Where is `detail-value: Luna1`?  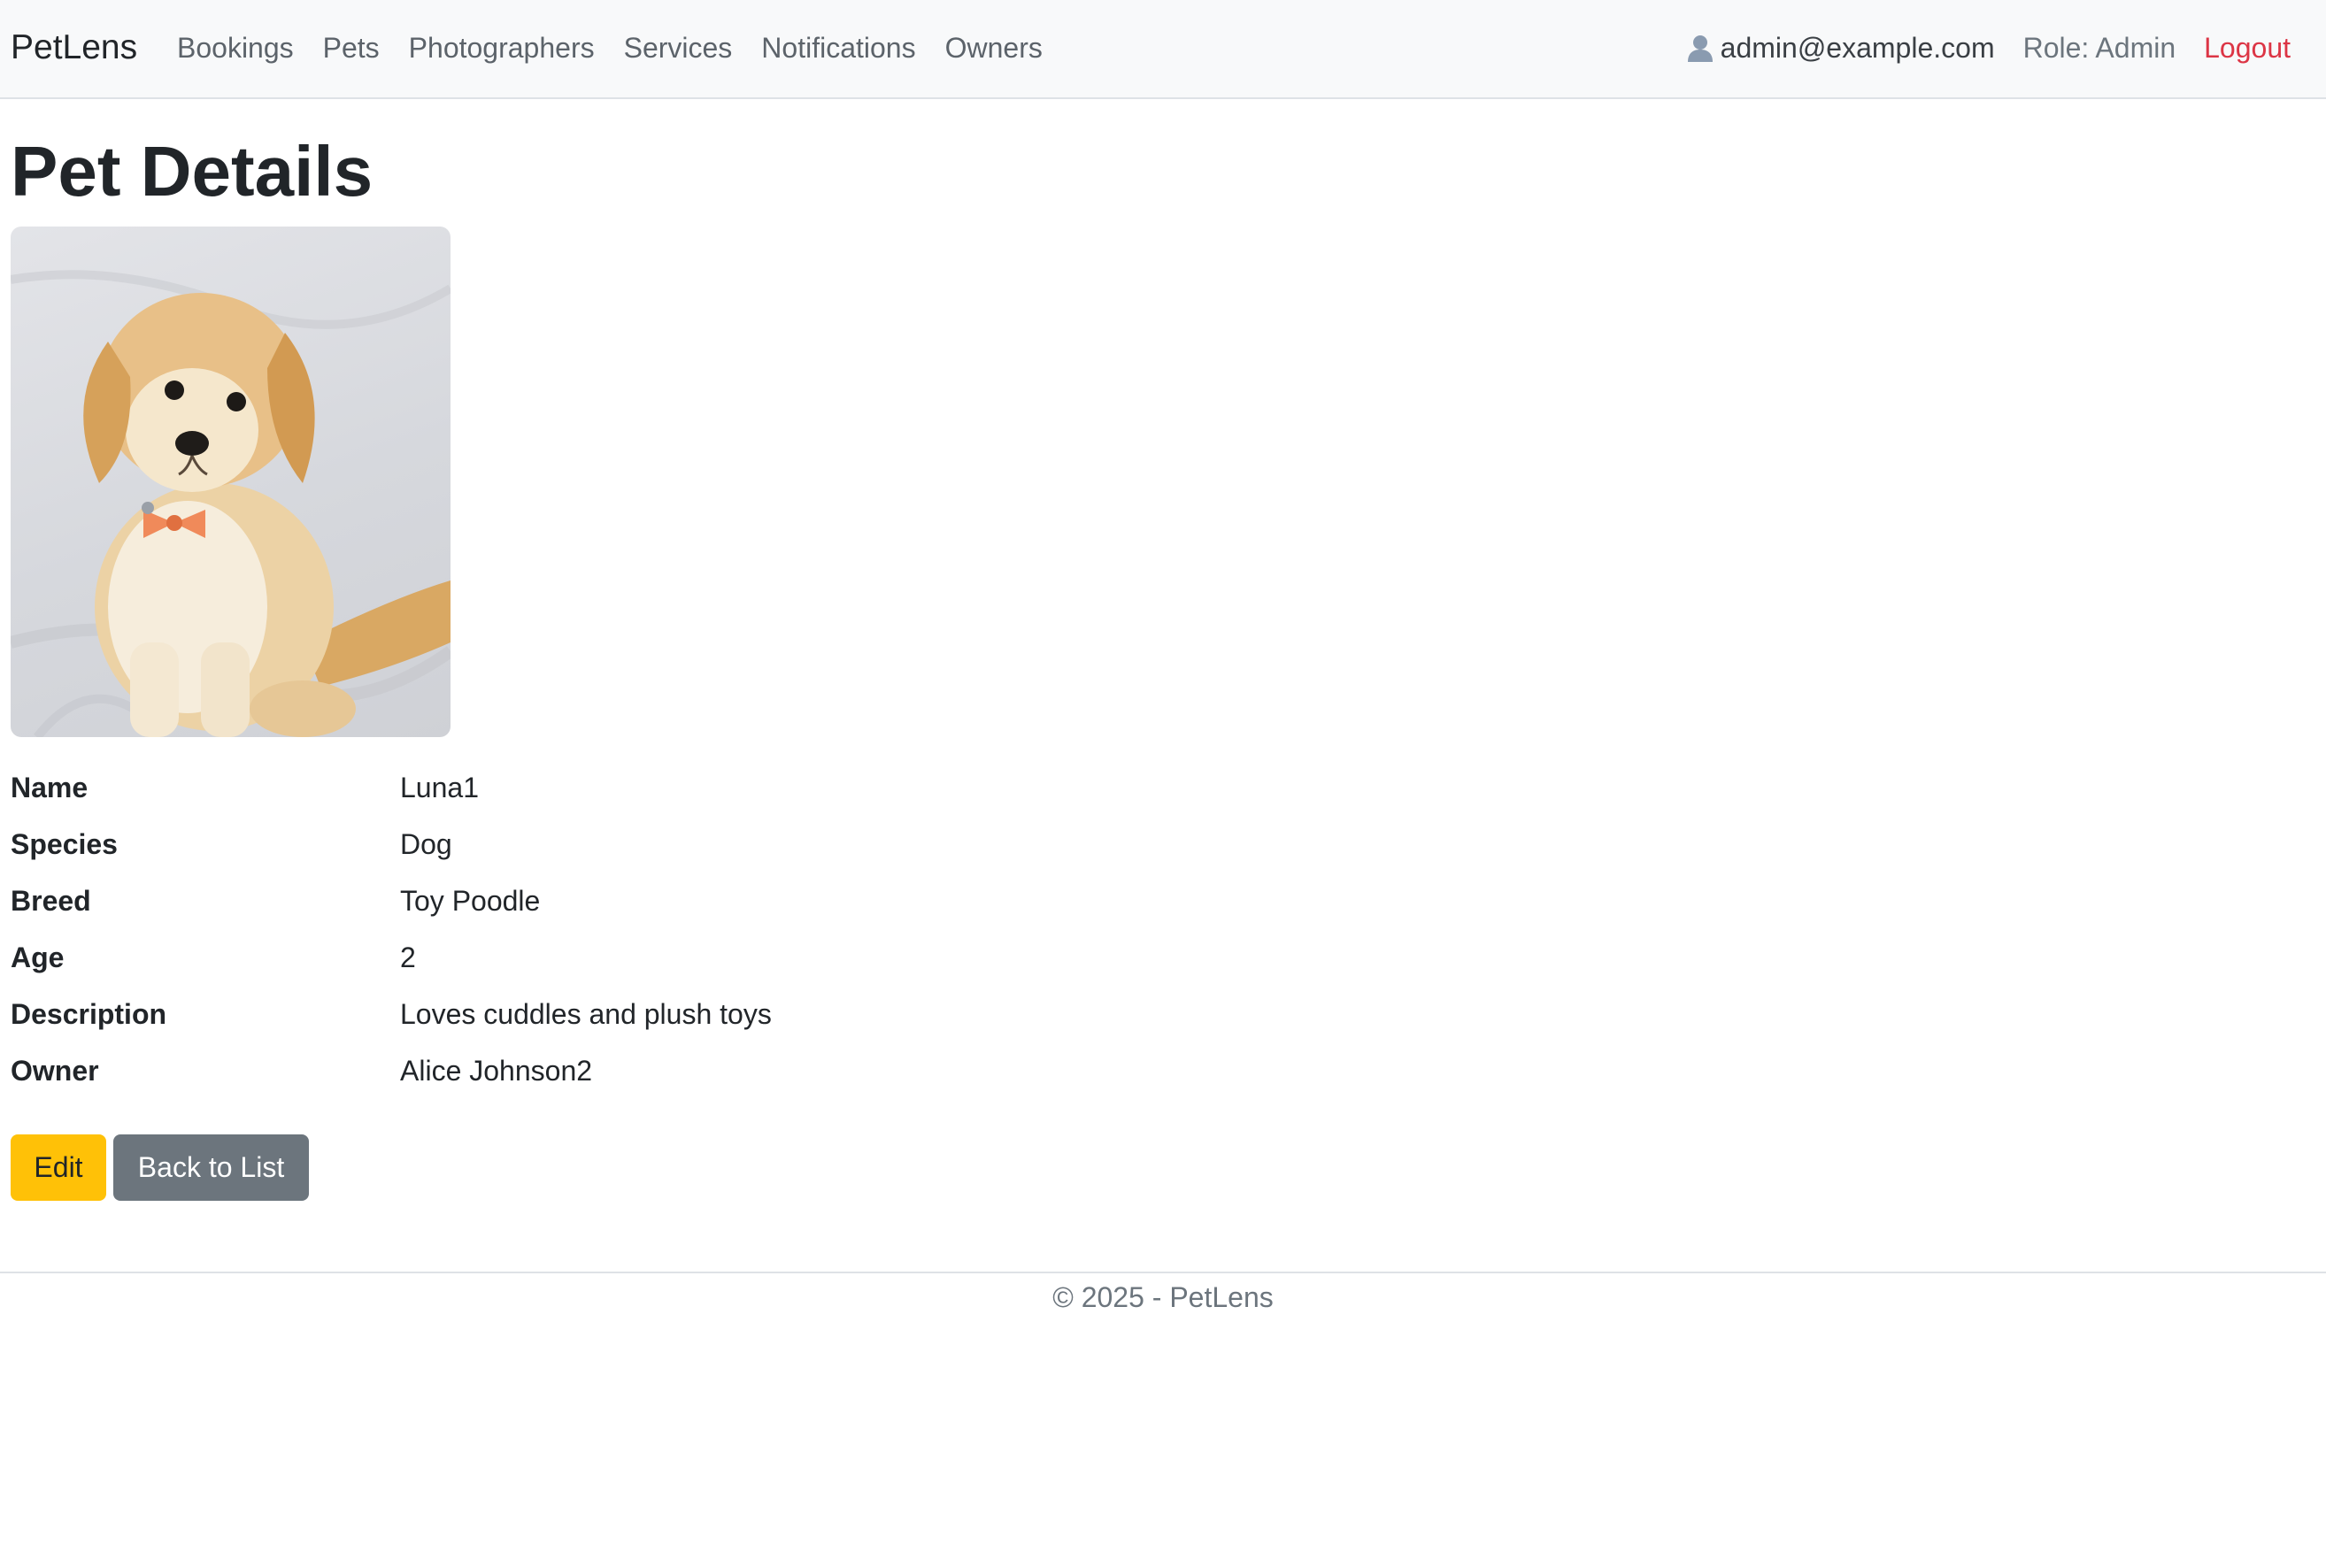
detail-value: Luna1 is located at coordinates (440, 787).